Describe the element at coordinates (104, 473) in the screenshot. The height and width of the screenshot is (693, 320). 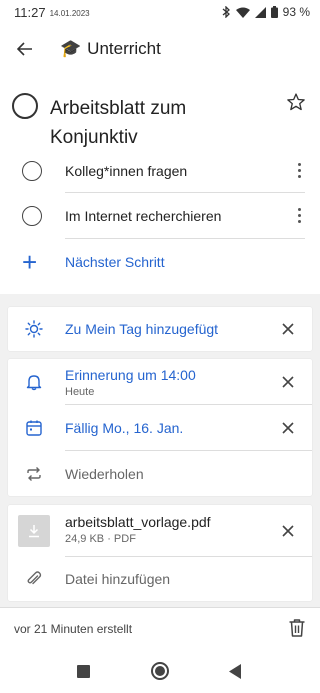
I see `repeat-label: Wiederholen` at that location.